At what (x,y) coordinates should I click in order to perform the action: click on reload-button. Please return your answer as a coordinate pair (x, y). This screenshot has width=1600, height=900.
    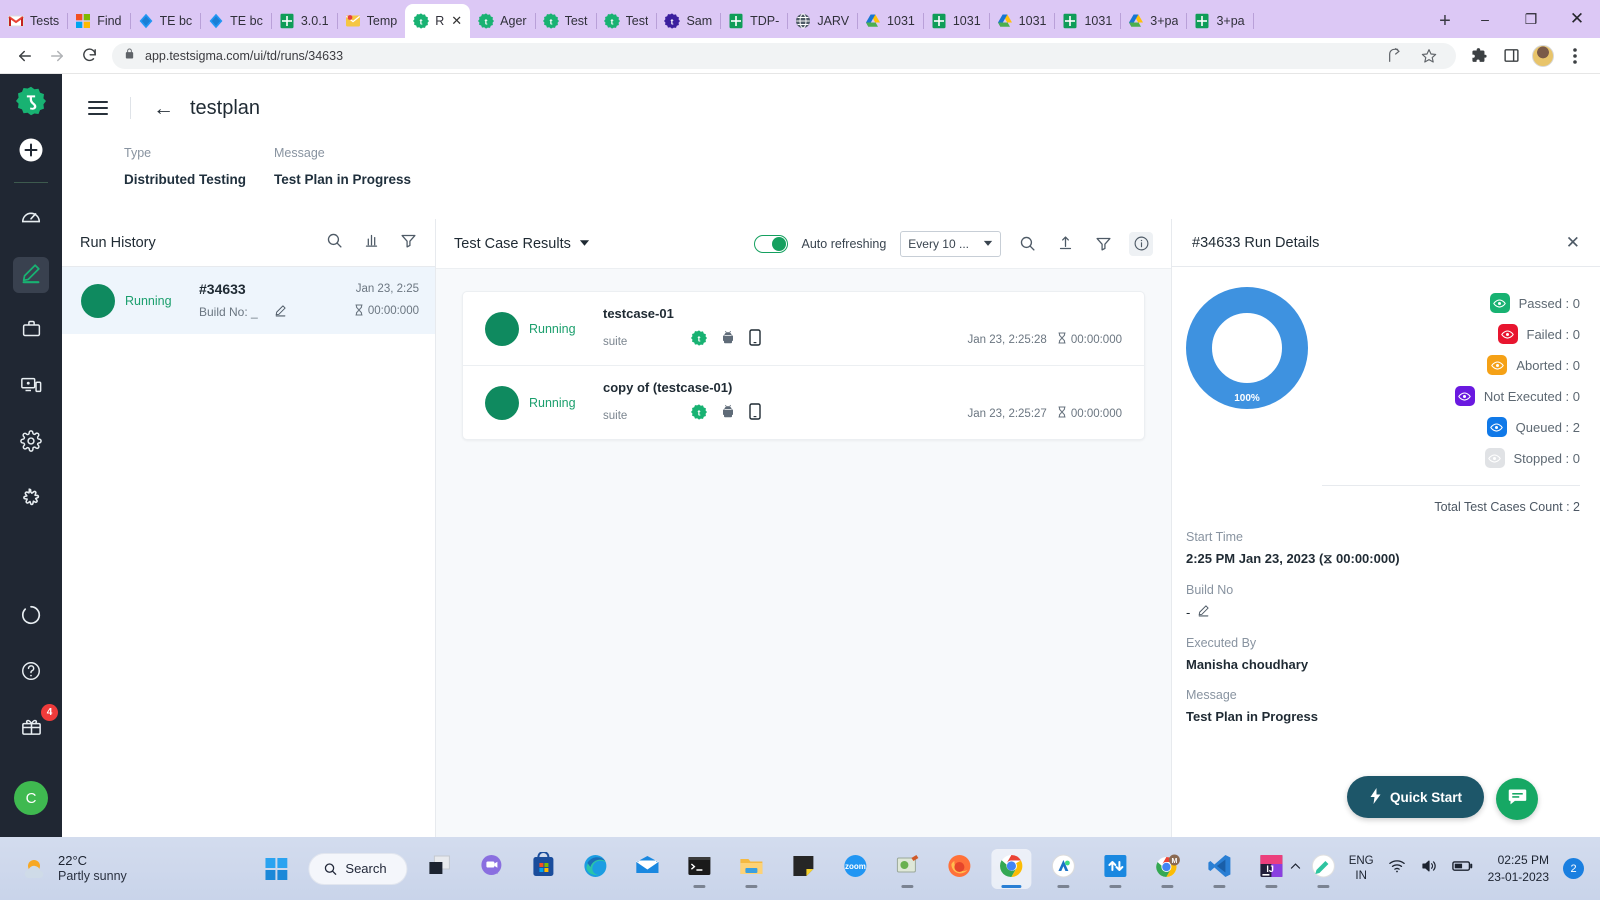
    Looking at the image, I should click on (89, 56).